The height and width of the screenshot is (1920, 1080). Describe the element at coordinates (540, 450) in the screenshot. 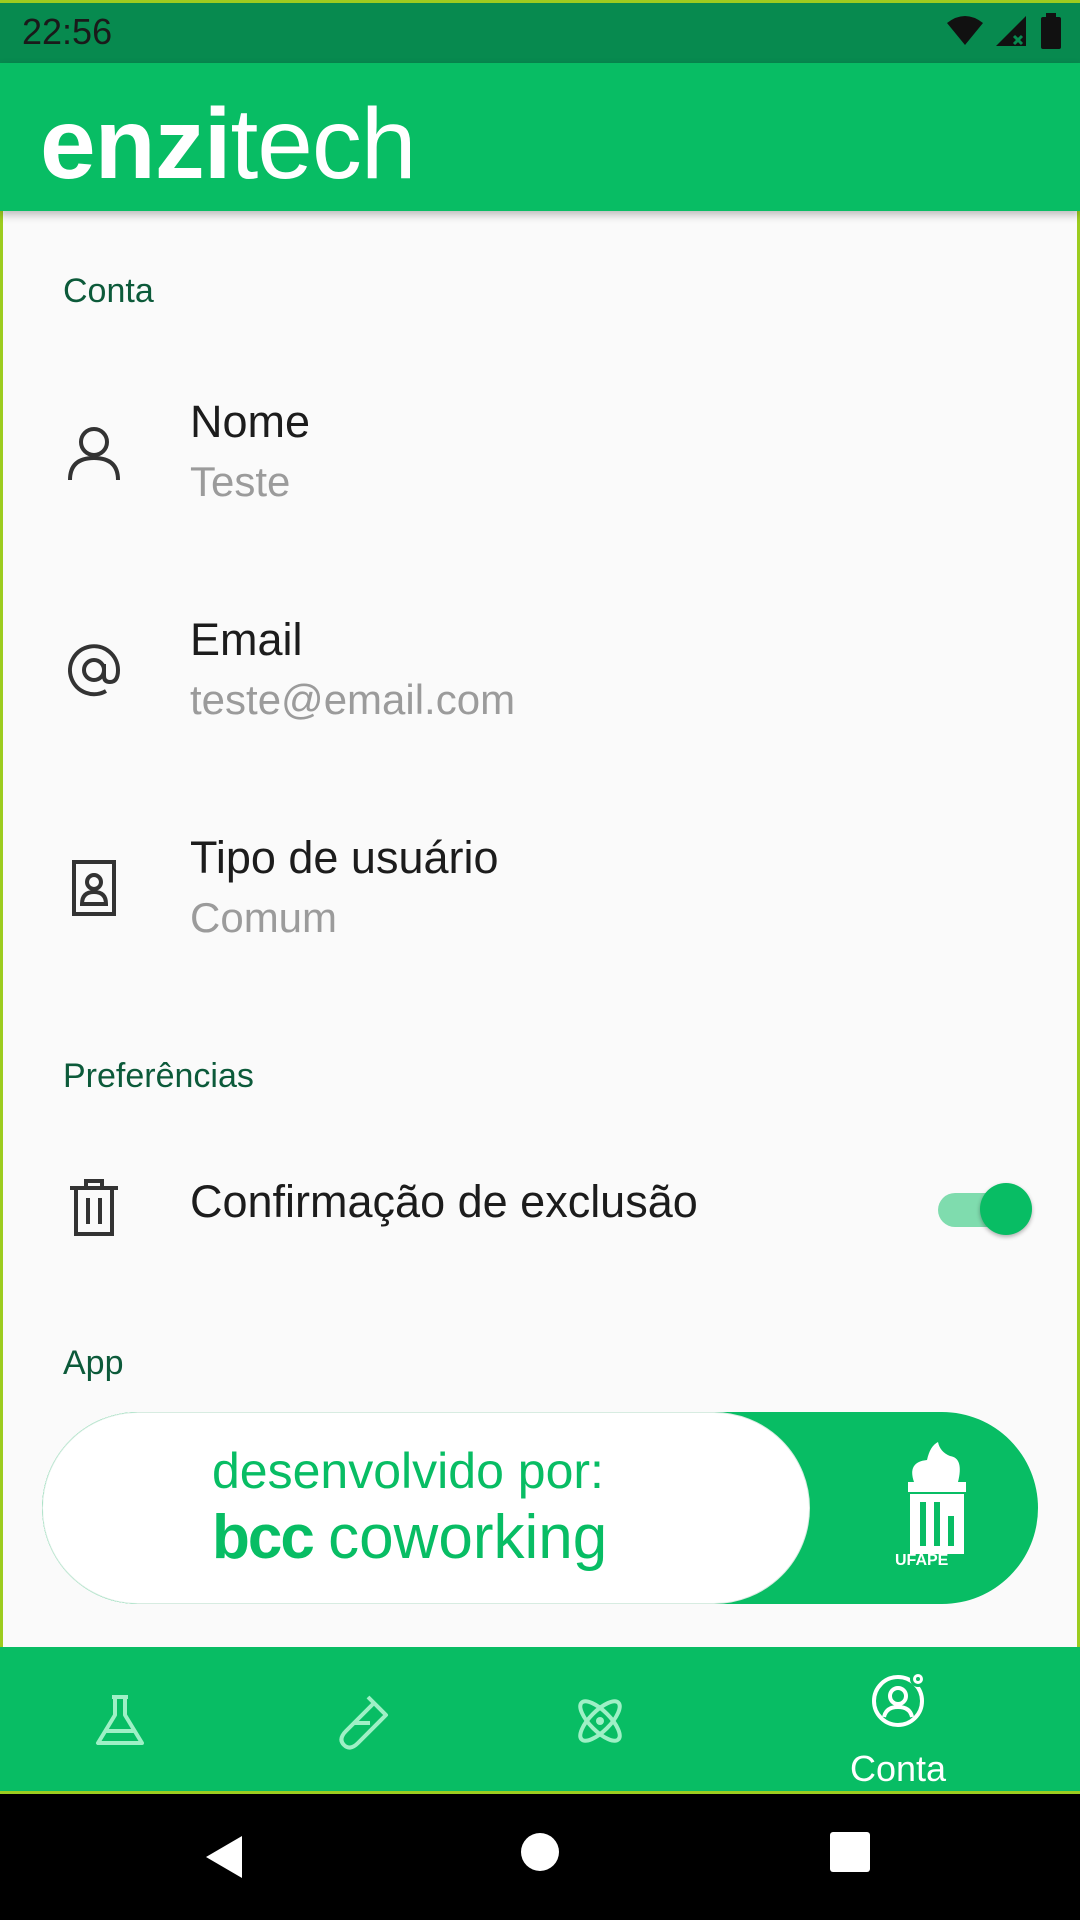

I see `account-name-item: Nome Teste` at that location.